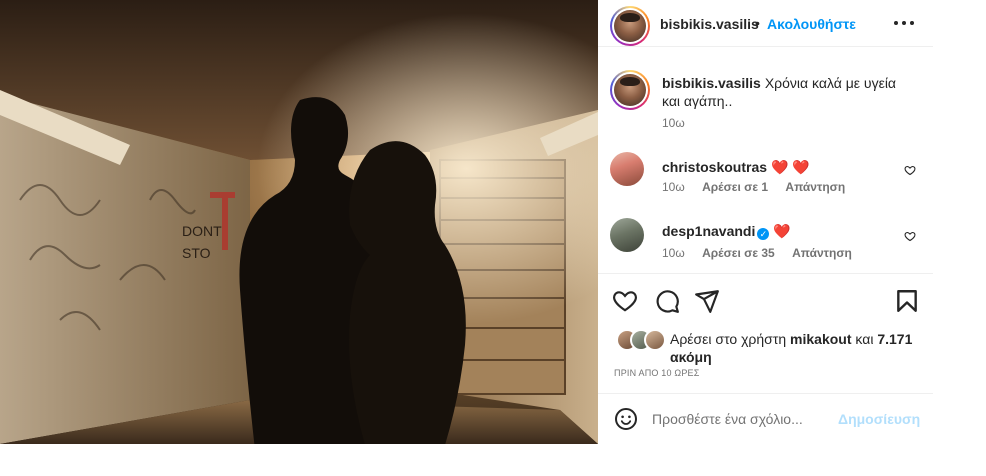  Describe the element at coordinates (735, 187) in the screenshot. I see `comment-likes-link: Αρέσει σε 1` at that location.